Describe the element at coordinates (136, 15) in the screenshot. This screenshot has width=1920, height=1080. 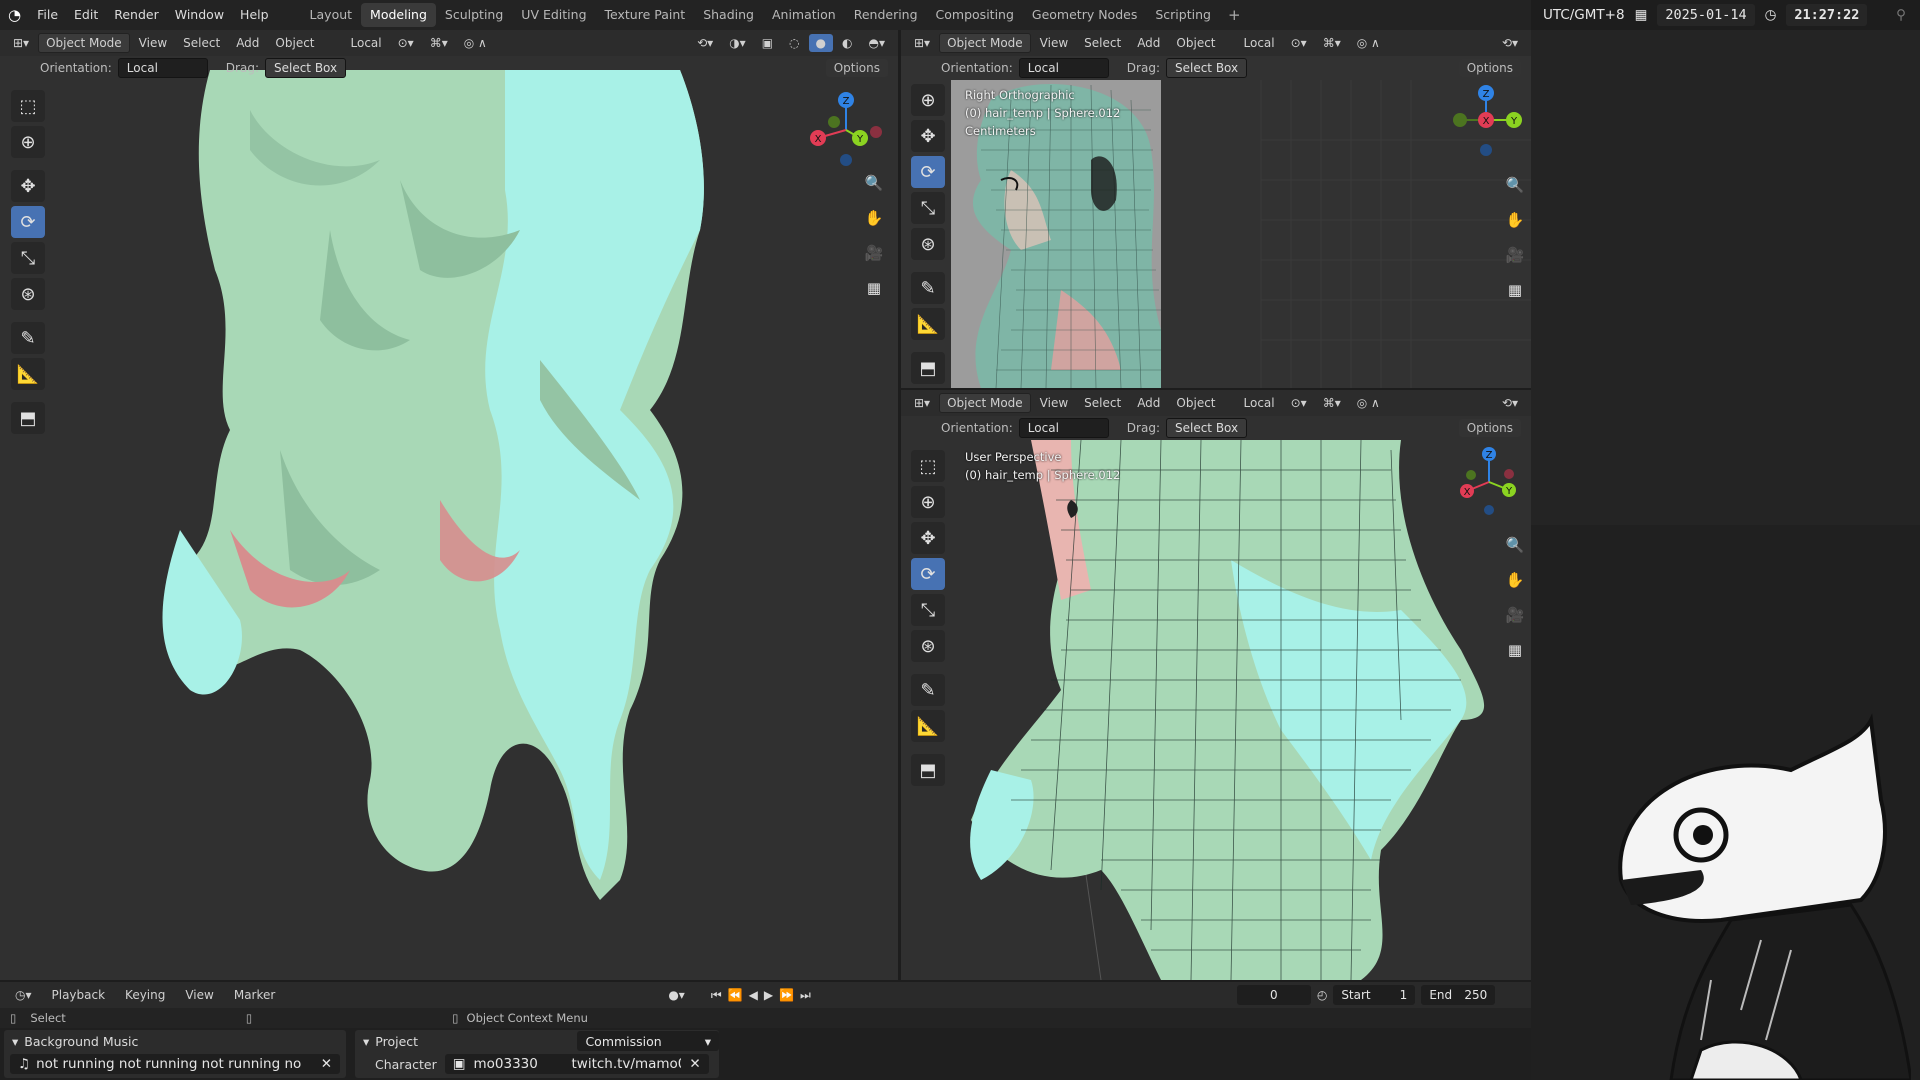
I see `menu-render: Render` at that location.